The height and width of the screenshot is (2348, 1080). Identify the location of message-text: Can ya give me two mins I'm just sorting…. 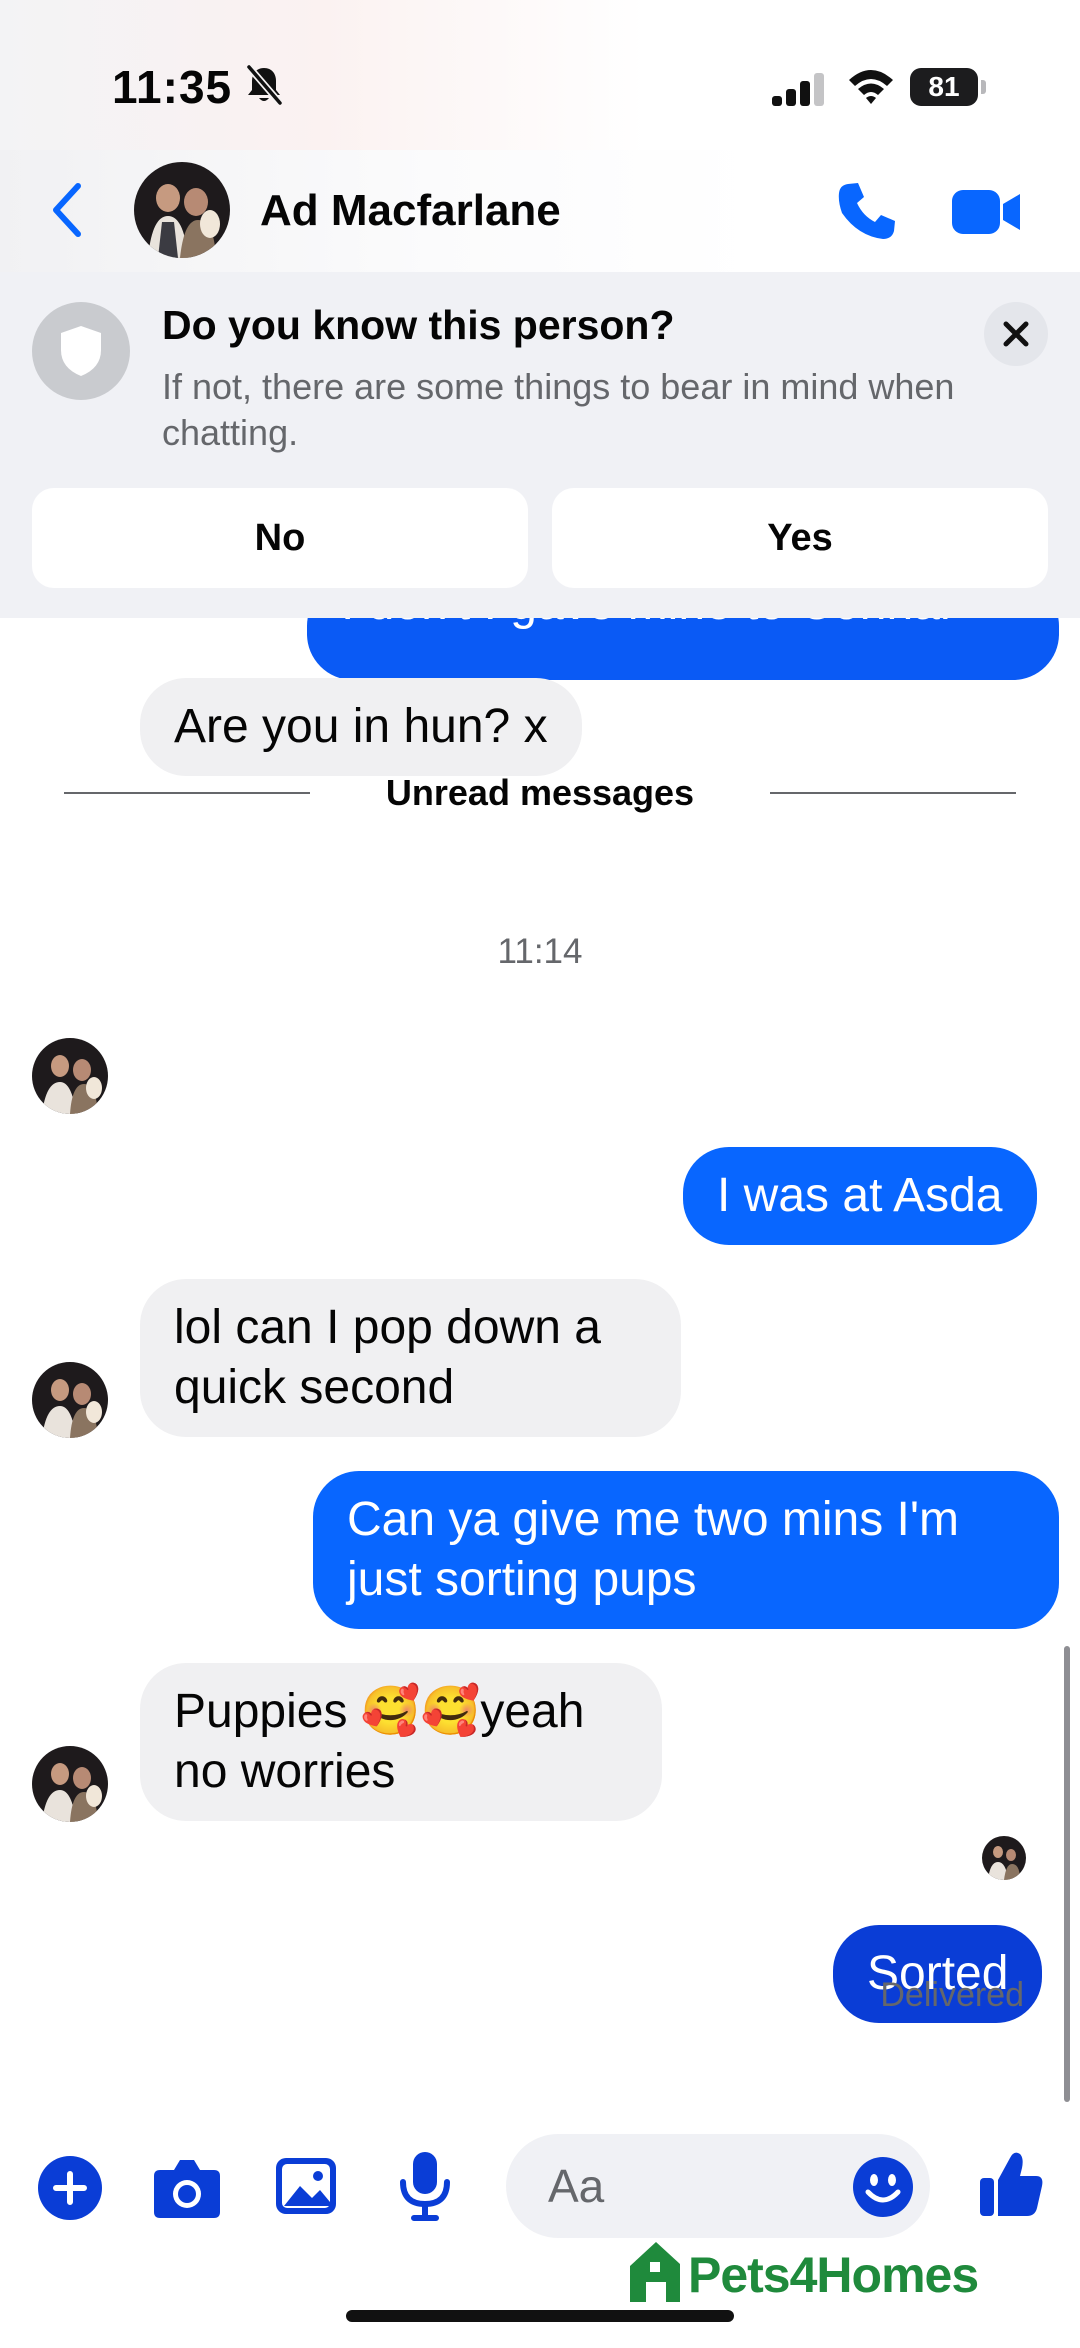
(653, 1549).